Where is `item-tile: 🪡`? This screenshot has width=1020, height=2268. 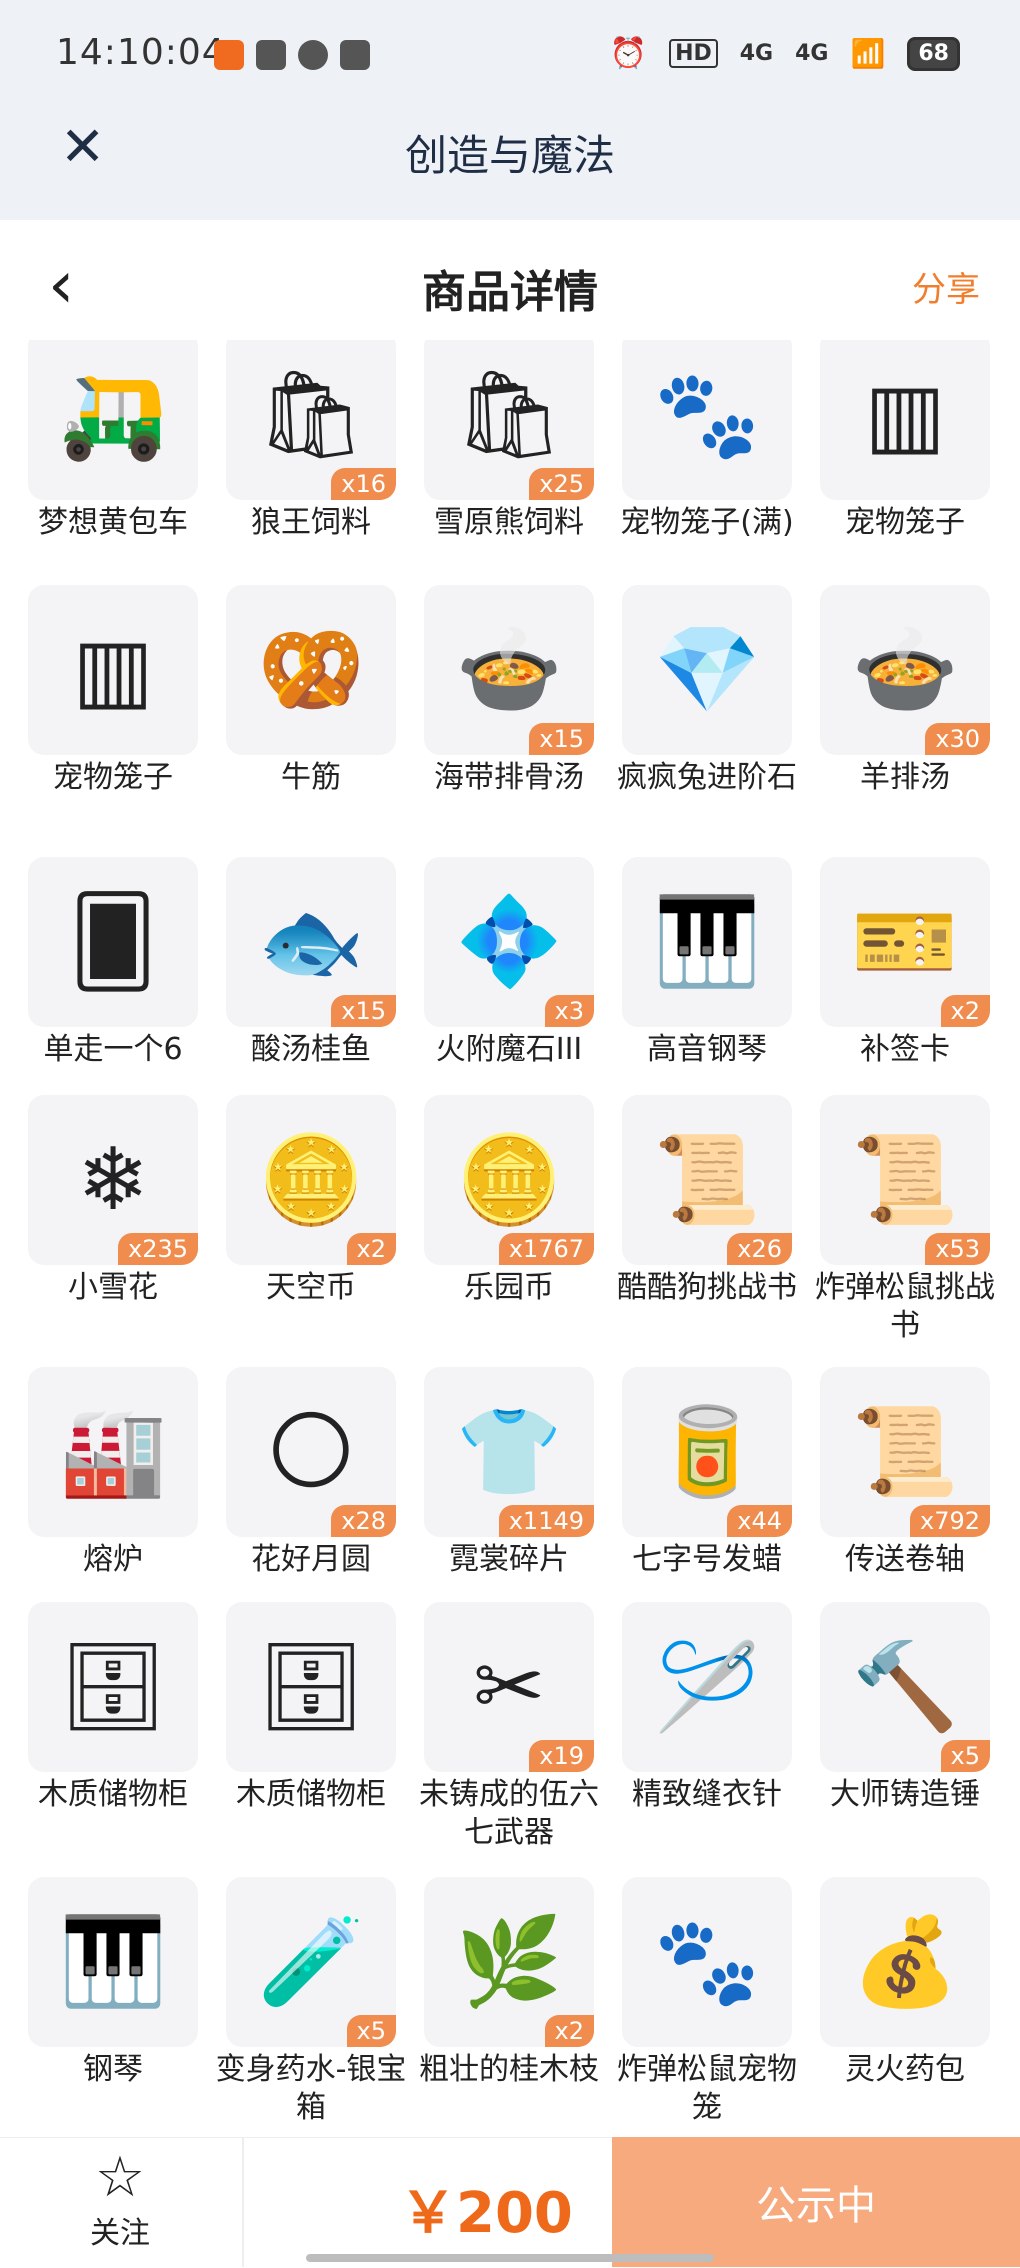
item-tile: 🪡 is located at coordinates (707, 1687).